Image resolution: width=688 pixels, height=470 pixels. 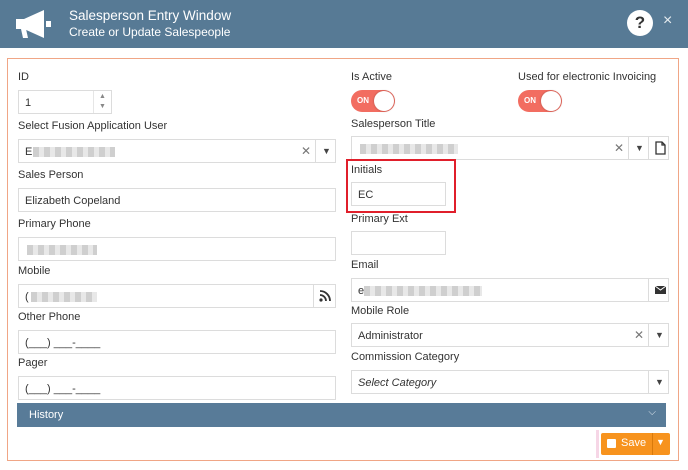 I want to click on sales-person-value: Elizabeth Copeland, so click(x=73, y=201).